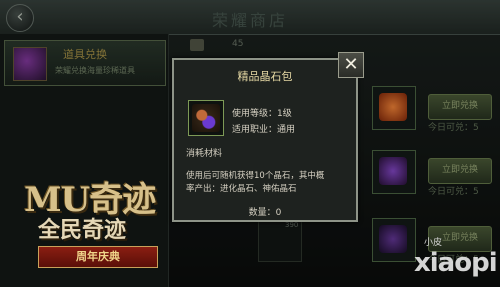  I want to click on close-button: ✕, so click(351, 65).